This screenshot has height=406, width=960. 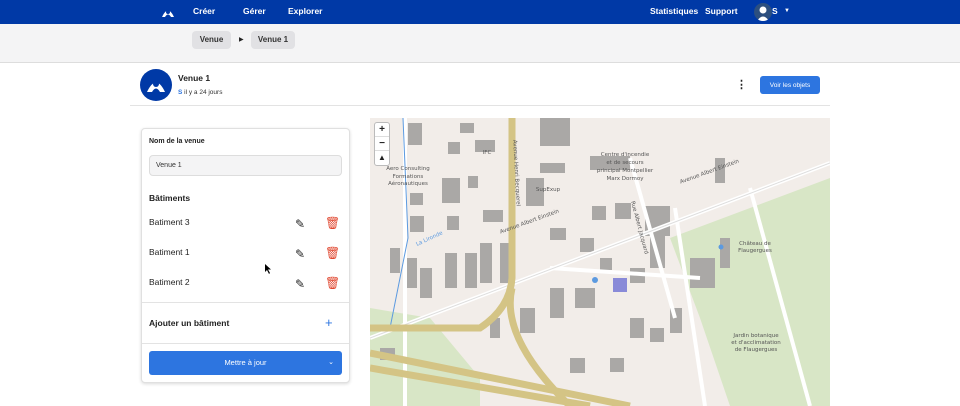 I want to click on park-area, so click(x=750, y=292).